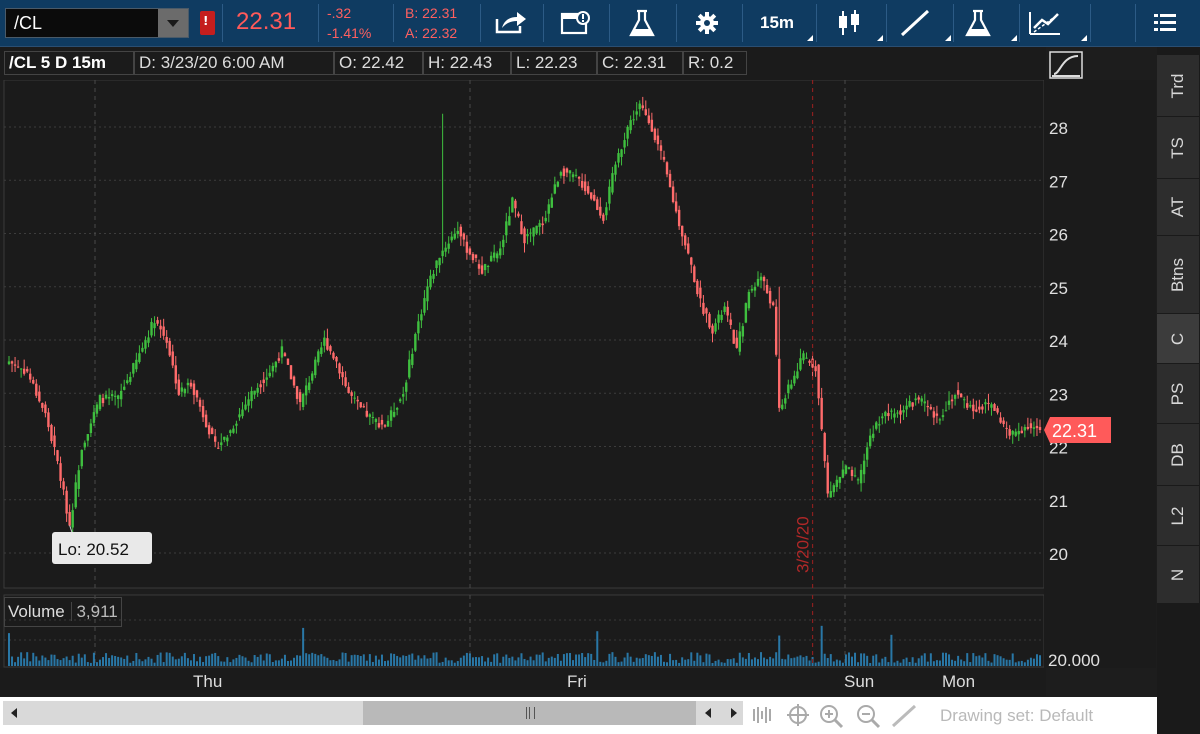 This screenshot has height=734, width=1200. What do you see at coordinates (763, 715) in the screenshot?
I see `expand-time-icon` at bounding box center [763, 715].